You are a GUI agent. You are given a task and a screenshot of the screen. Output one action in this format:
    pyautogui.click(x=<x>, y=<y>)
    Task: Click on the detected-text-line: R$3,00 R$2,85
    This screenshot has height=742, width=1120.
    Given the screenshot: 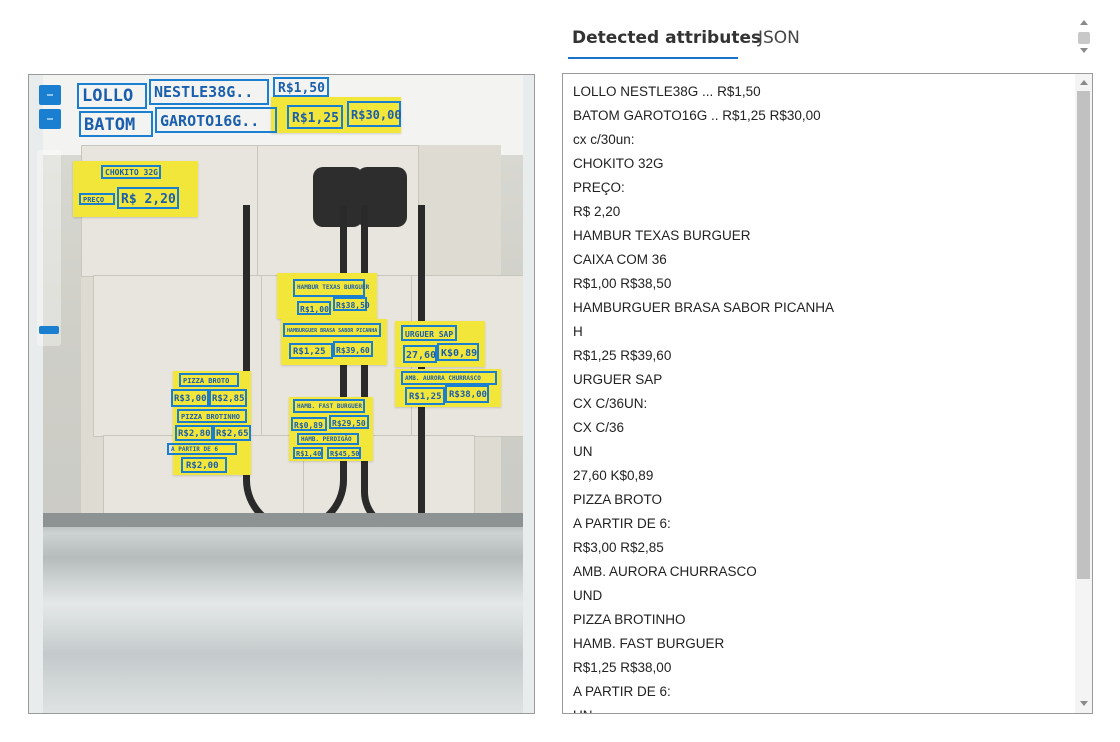 What is the action you would take?
    pyautogui.click(x=618, y=547)
    